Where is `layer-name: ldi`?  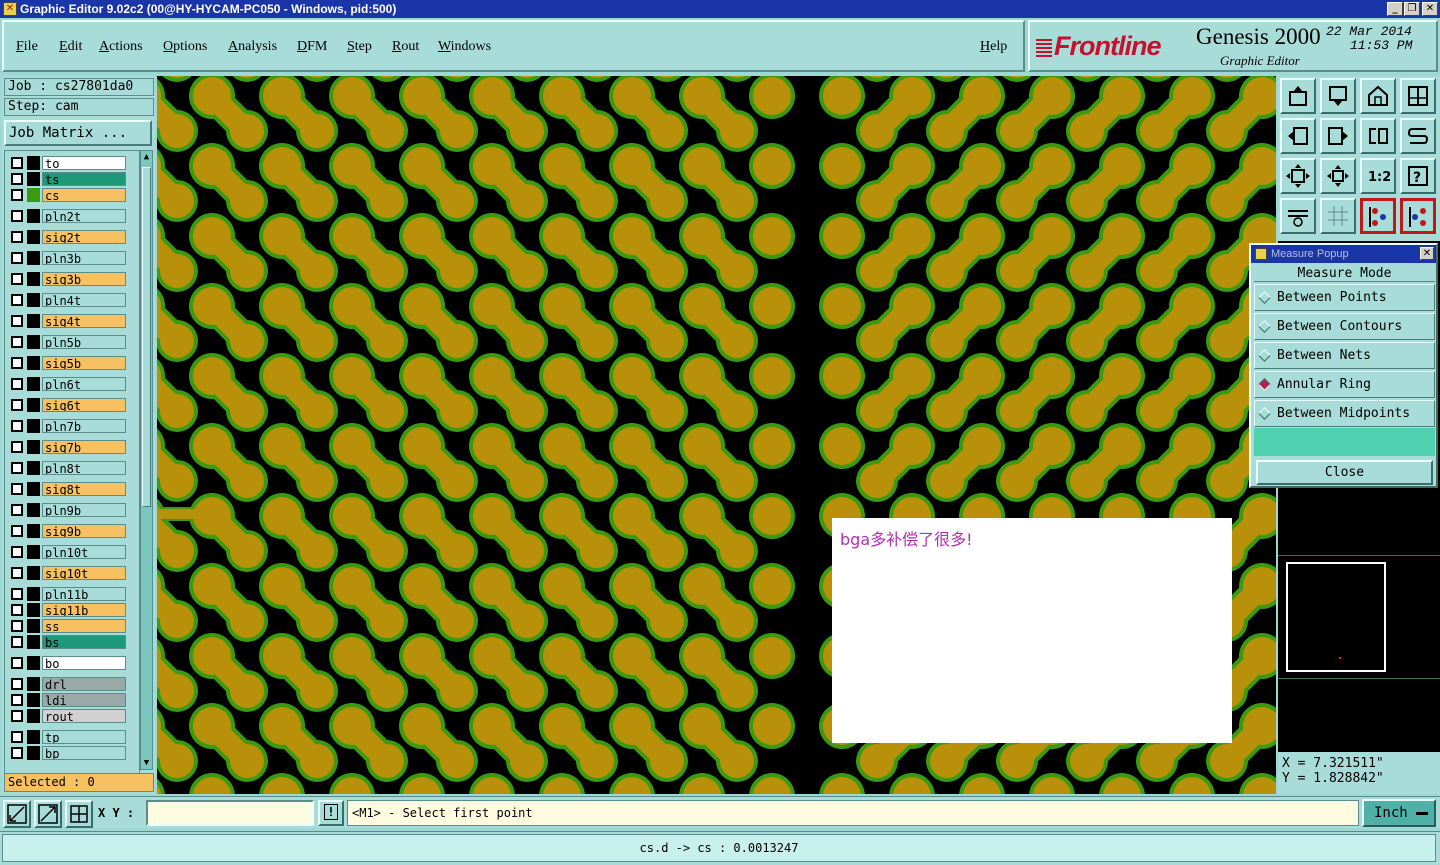 layer-name: ldi is located at coordinates (84, 700).